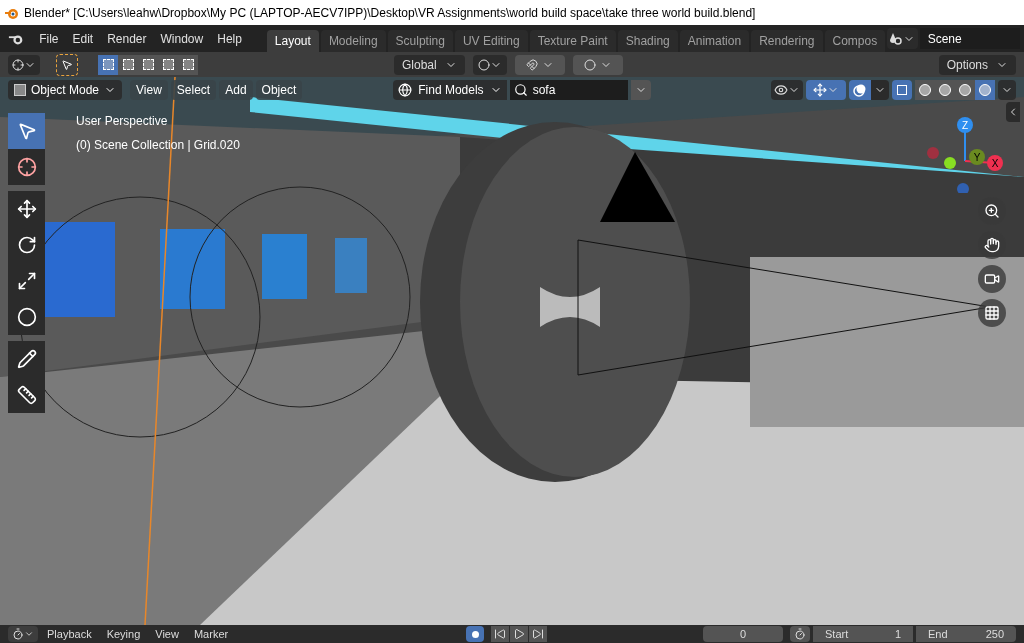 The height and width of the screenshot is (643, 1024). I want to click on skip-forward-icon, so click(538, 634).